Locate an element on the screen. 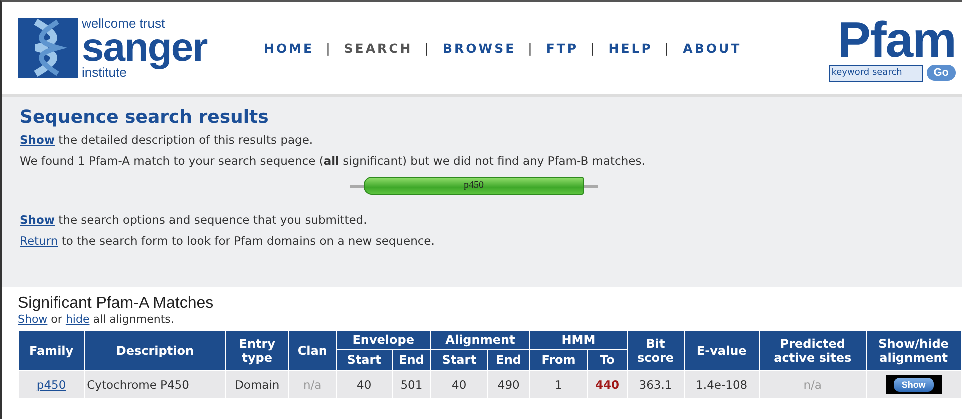  nav-link: HELP is located at coordinates (630, 48).